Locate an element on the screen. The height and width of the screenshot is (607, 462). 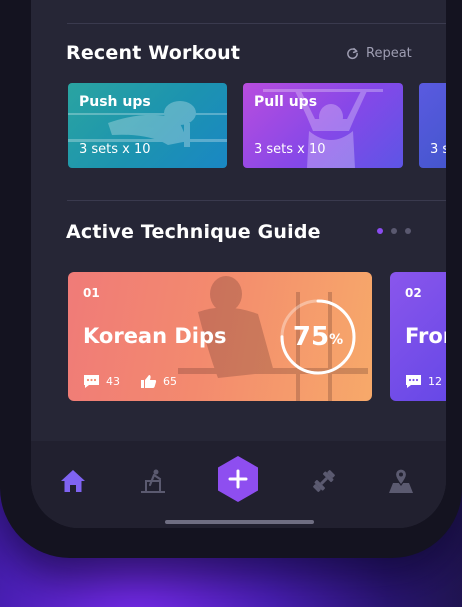
workout-name: Push ups is located at coordinates (115, 102).